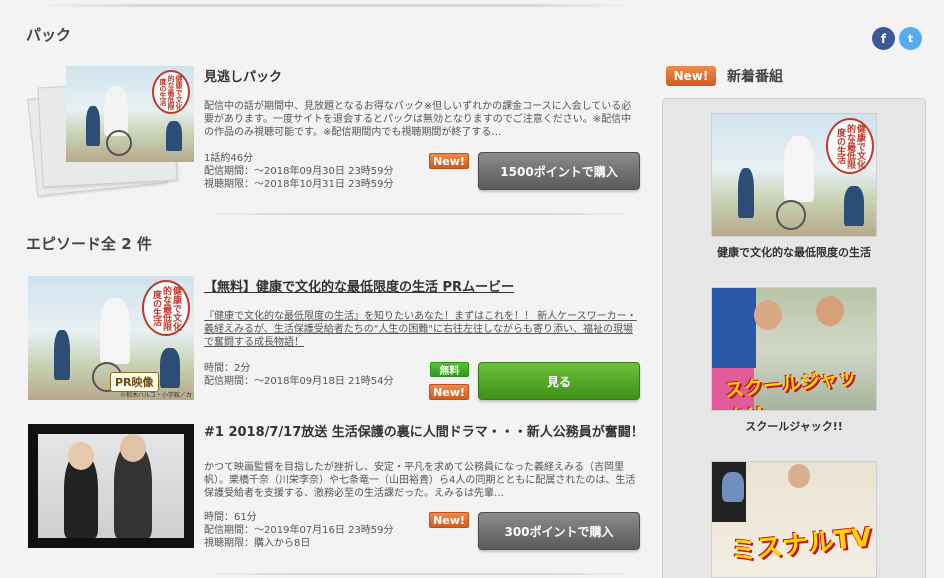 This screenshot has height=578, width=944. Describe the element at coordinates (794, 426) in the screenshot. I see `sidebar-item-2-caption: スクールジャック!!` at that location.